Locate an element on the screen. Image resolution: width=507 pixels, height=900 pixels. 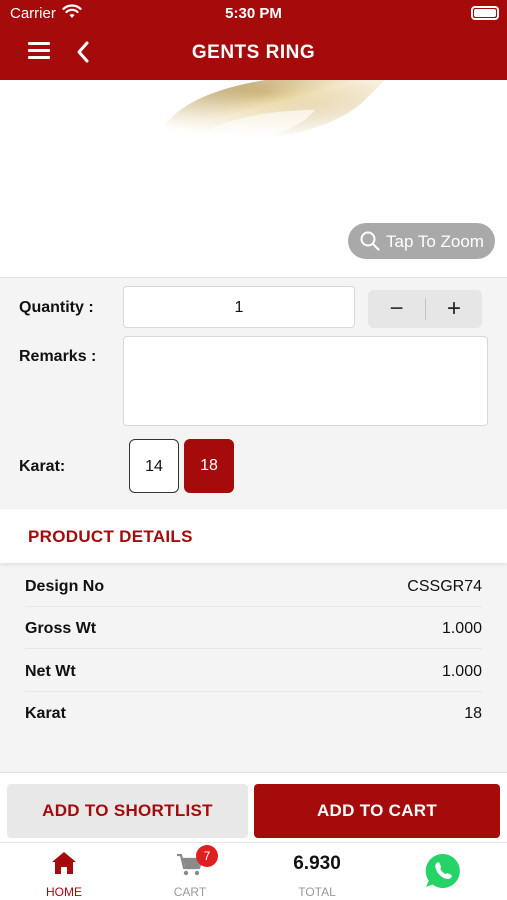
total-value: 6.930 is located at coordinates (317, 863).